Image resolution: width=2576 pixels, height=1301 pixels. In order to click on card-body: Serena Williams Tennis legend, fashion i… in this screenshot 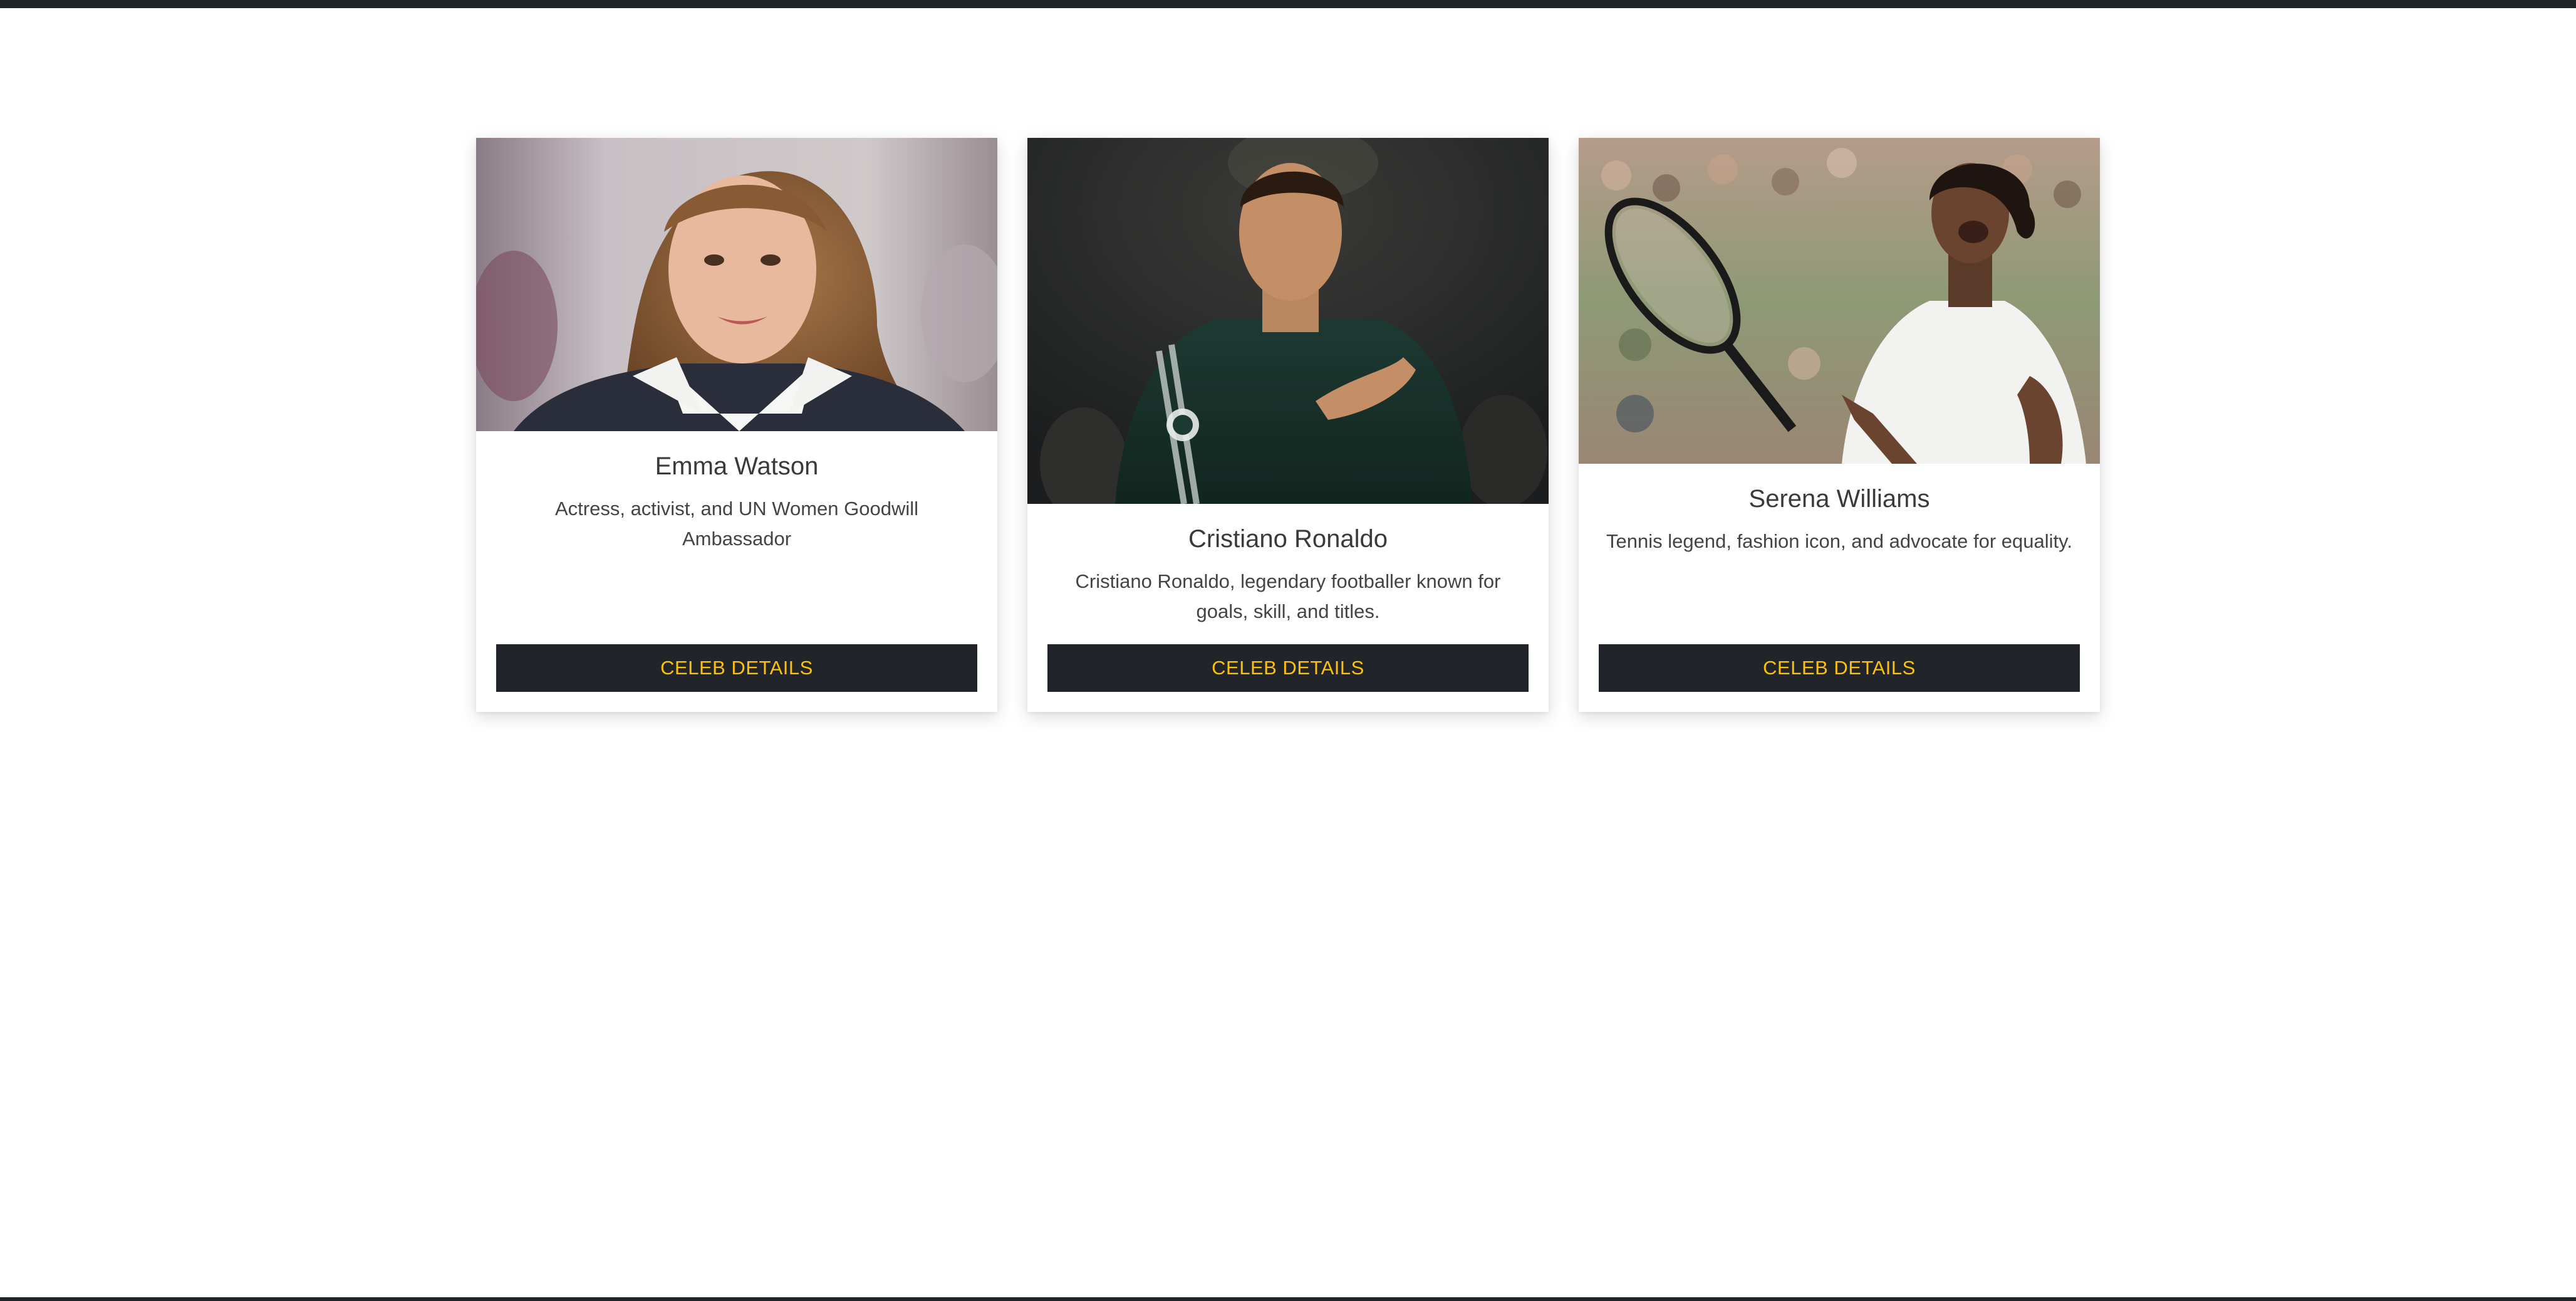, I will do `click(1839, 510)`.